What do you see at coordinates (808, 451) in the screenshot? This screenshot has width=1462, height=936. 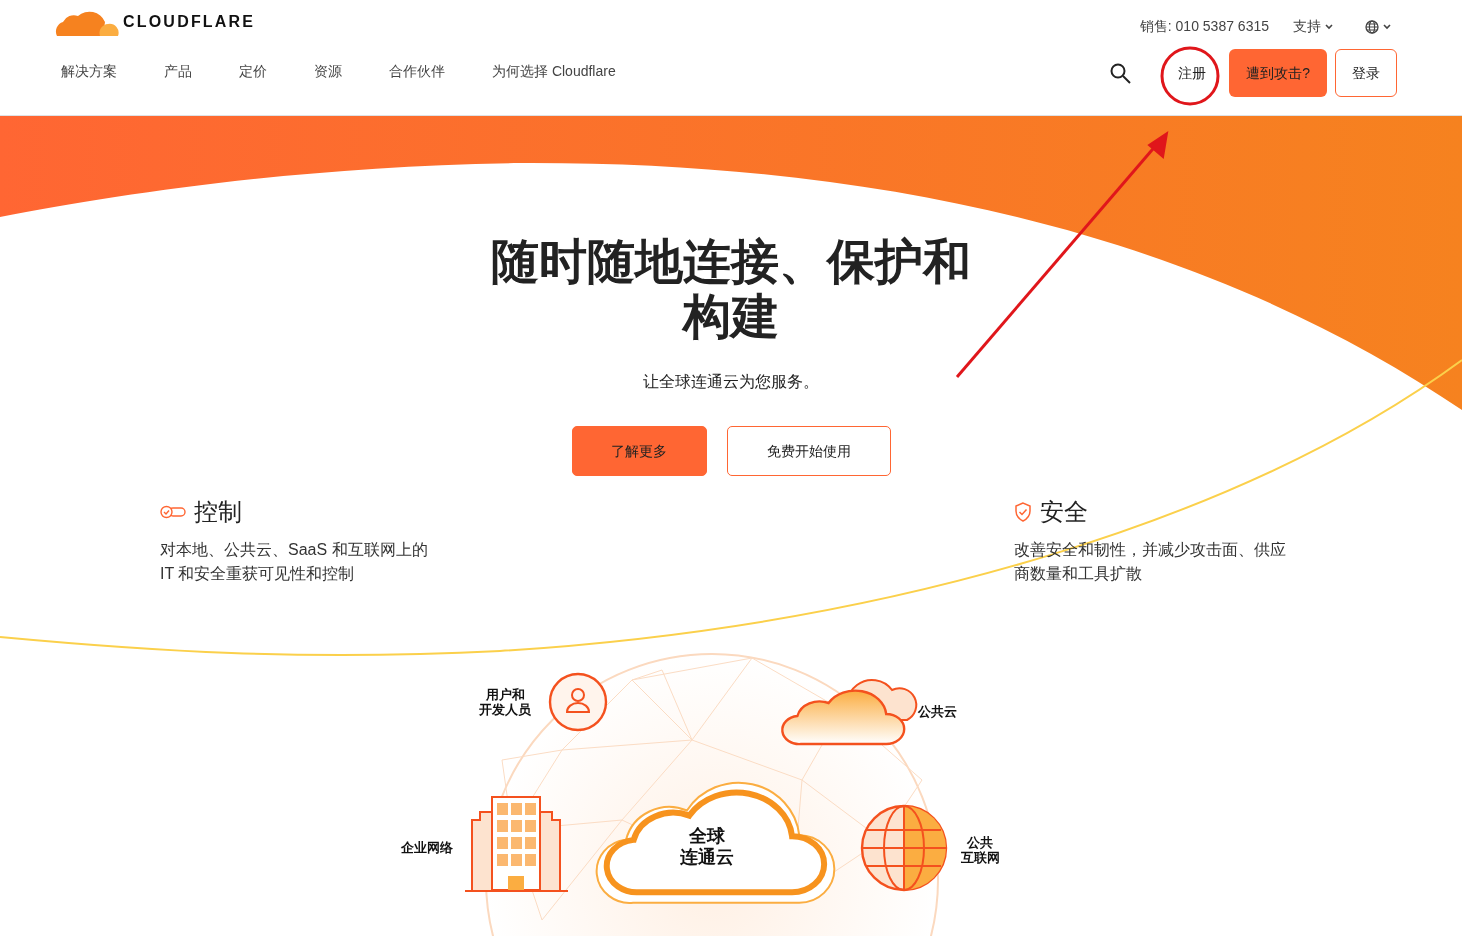 I see `free-start-button: 免费开始使用` at bounding box center [808, 451].